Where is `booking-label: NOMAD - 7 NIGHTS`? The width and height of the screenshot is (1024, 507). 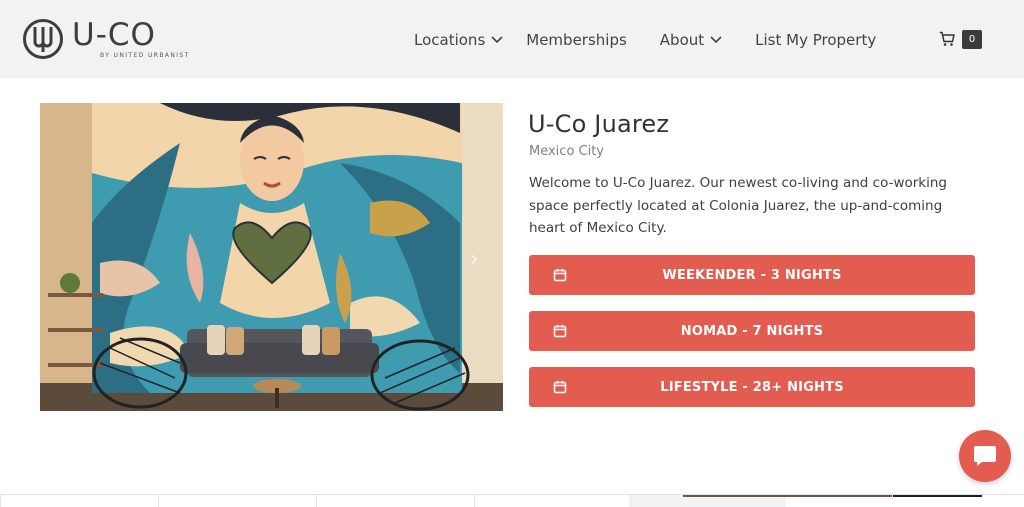 booking-label: NOMAD - 7 NIGHTS is located at coordinates (752, 331).